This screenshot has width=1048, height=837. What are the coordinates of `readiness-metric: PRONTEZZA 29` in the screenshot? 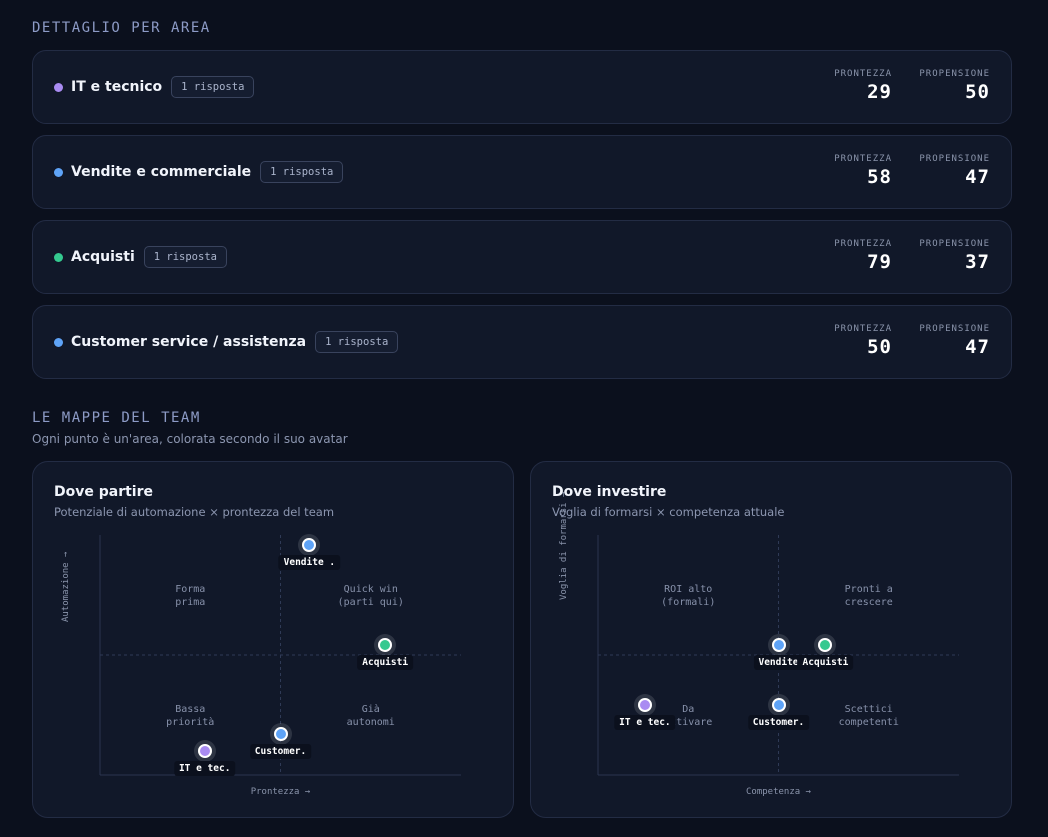 It's located at (863, 86).